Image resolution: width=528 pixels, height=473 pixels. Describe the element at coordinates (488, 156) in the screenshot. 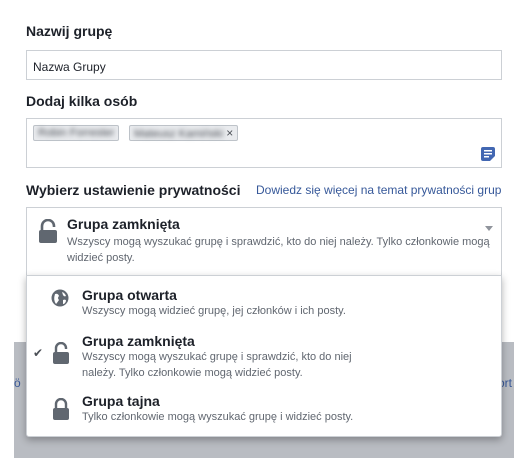

I see `contact-list-icon` at that location.